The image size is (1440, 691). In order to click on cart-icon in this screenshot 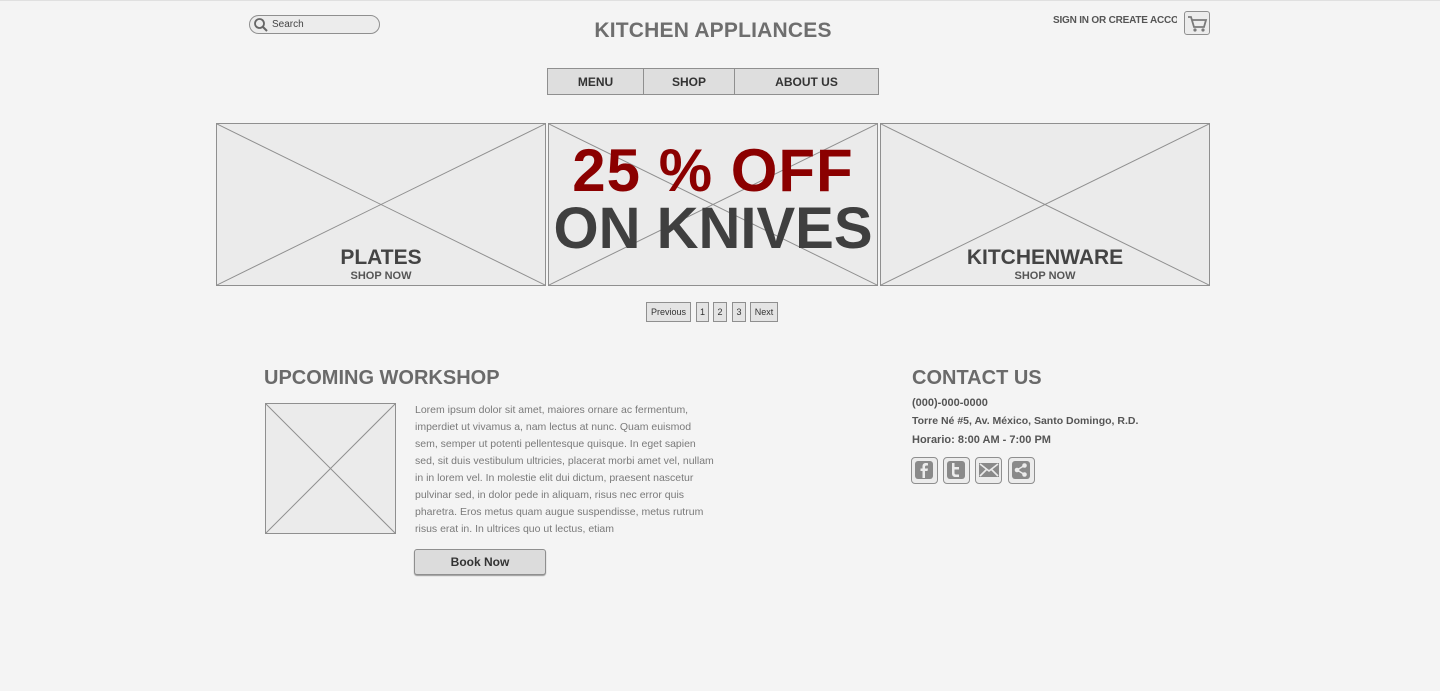, I will do `click(1198, 24)`.